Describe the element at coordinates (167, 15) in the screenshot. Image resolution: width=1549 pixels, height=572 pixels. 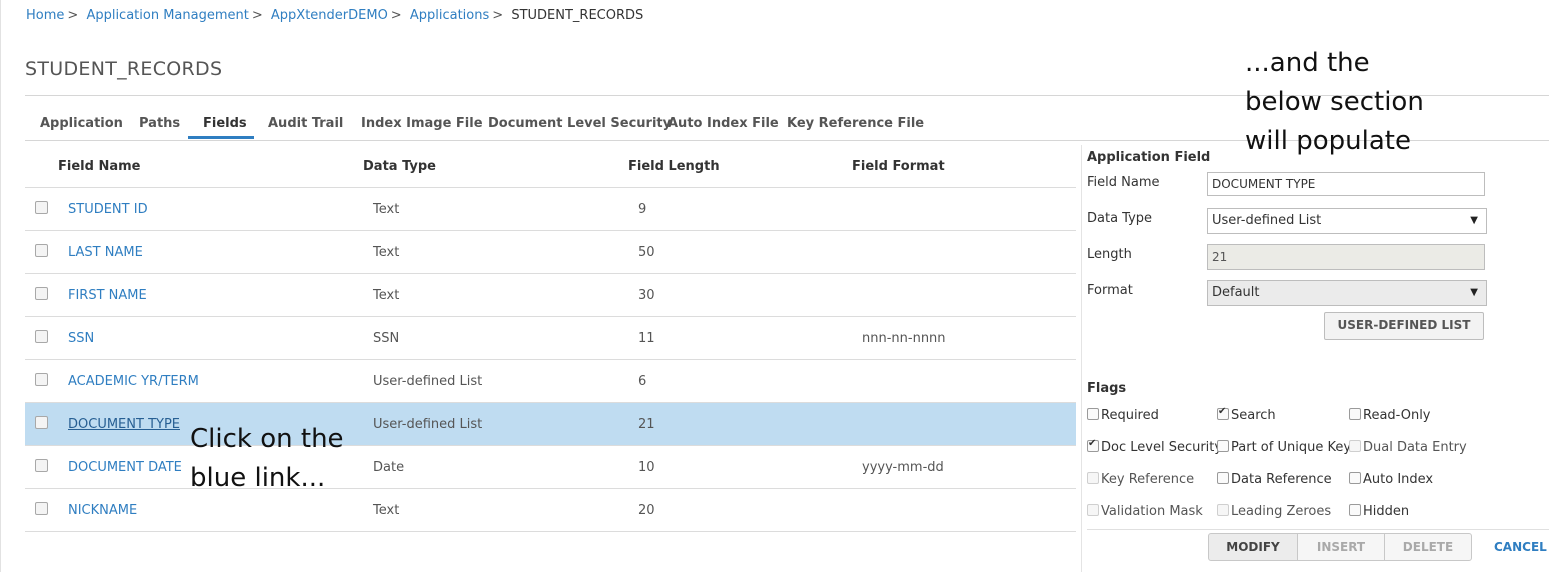
I see `breadcrumb-application-management: Application Management` at that location.